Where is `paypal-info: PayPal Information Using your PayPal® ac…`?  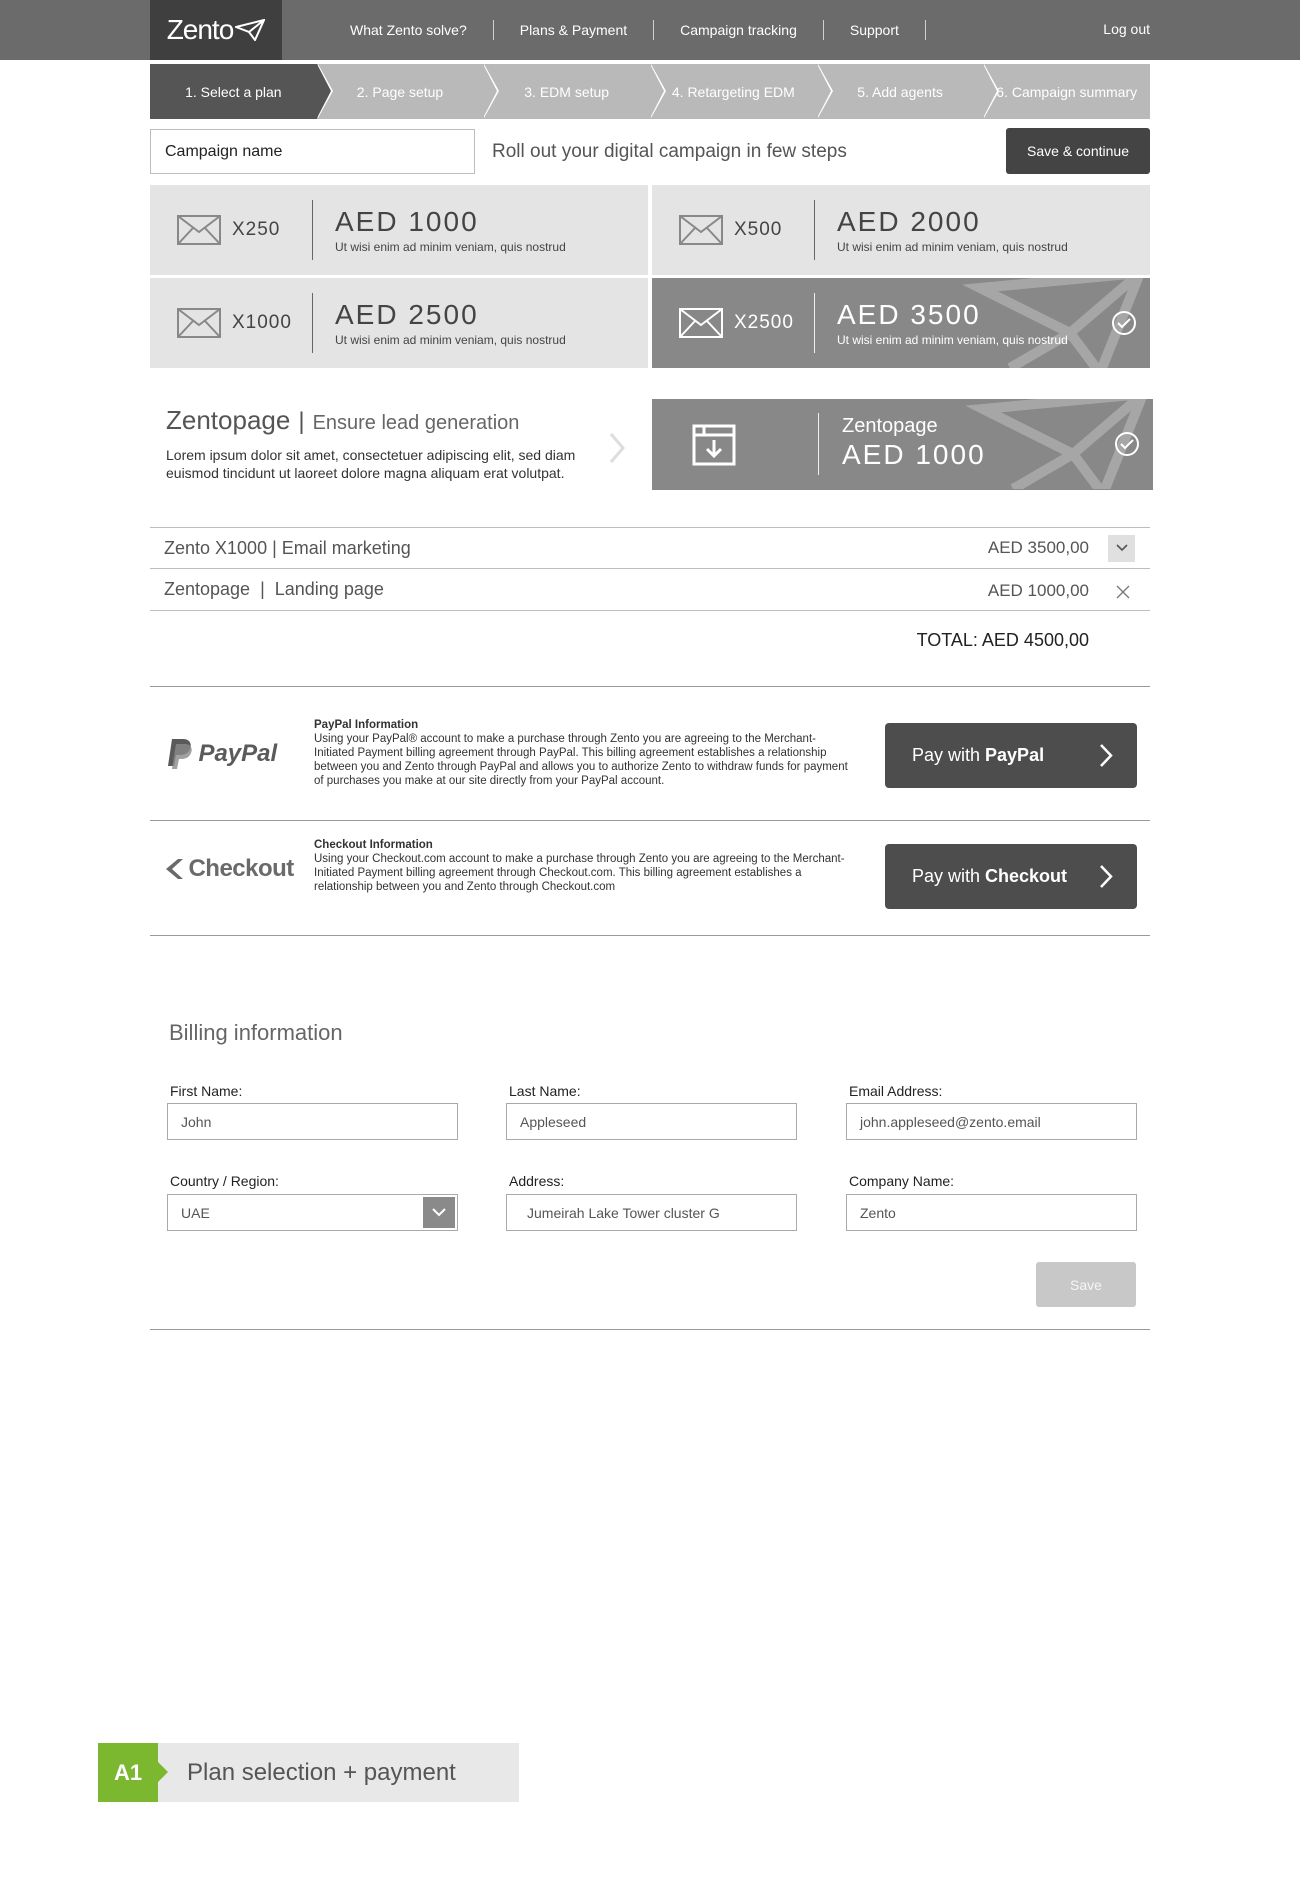 paypal-info: PayPal Information Using your PayPal® ac… is located at coordinates (584, 753).